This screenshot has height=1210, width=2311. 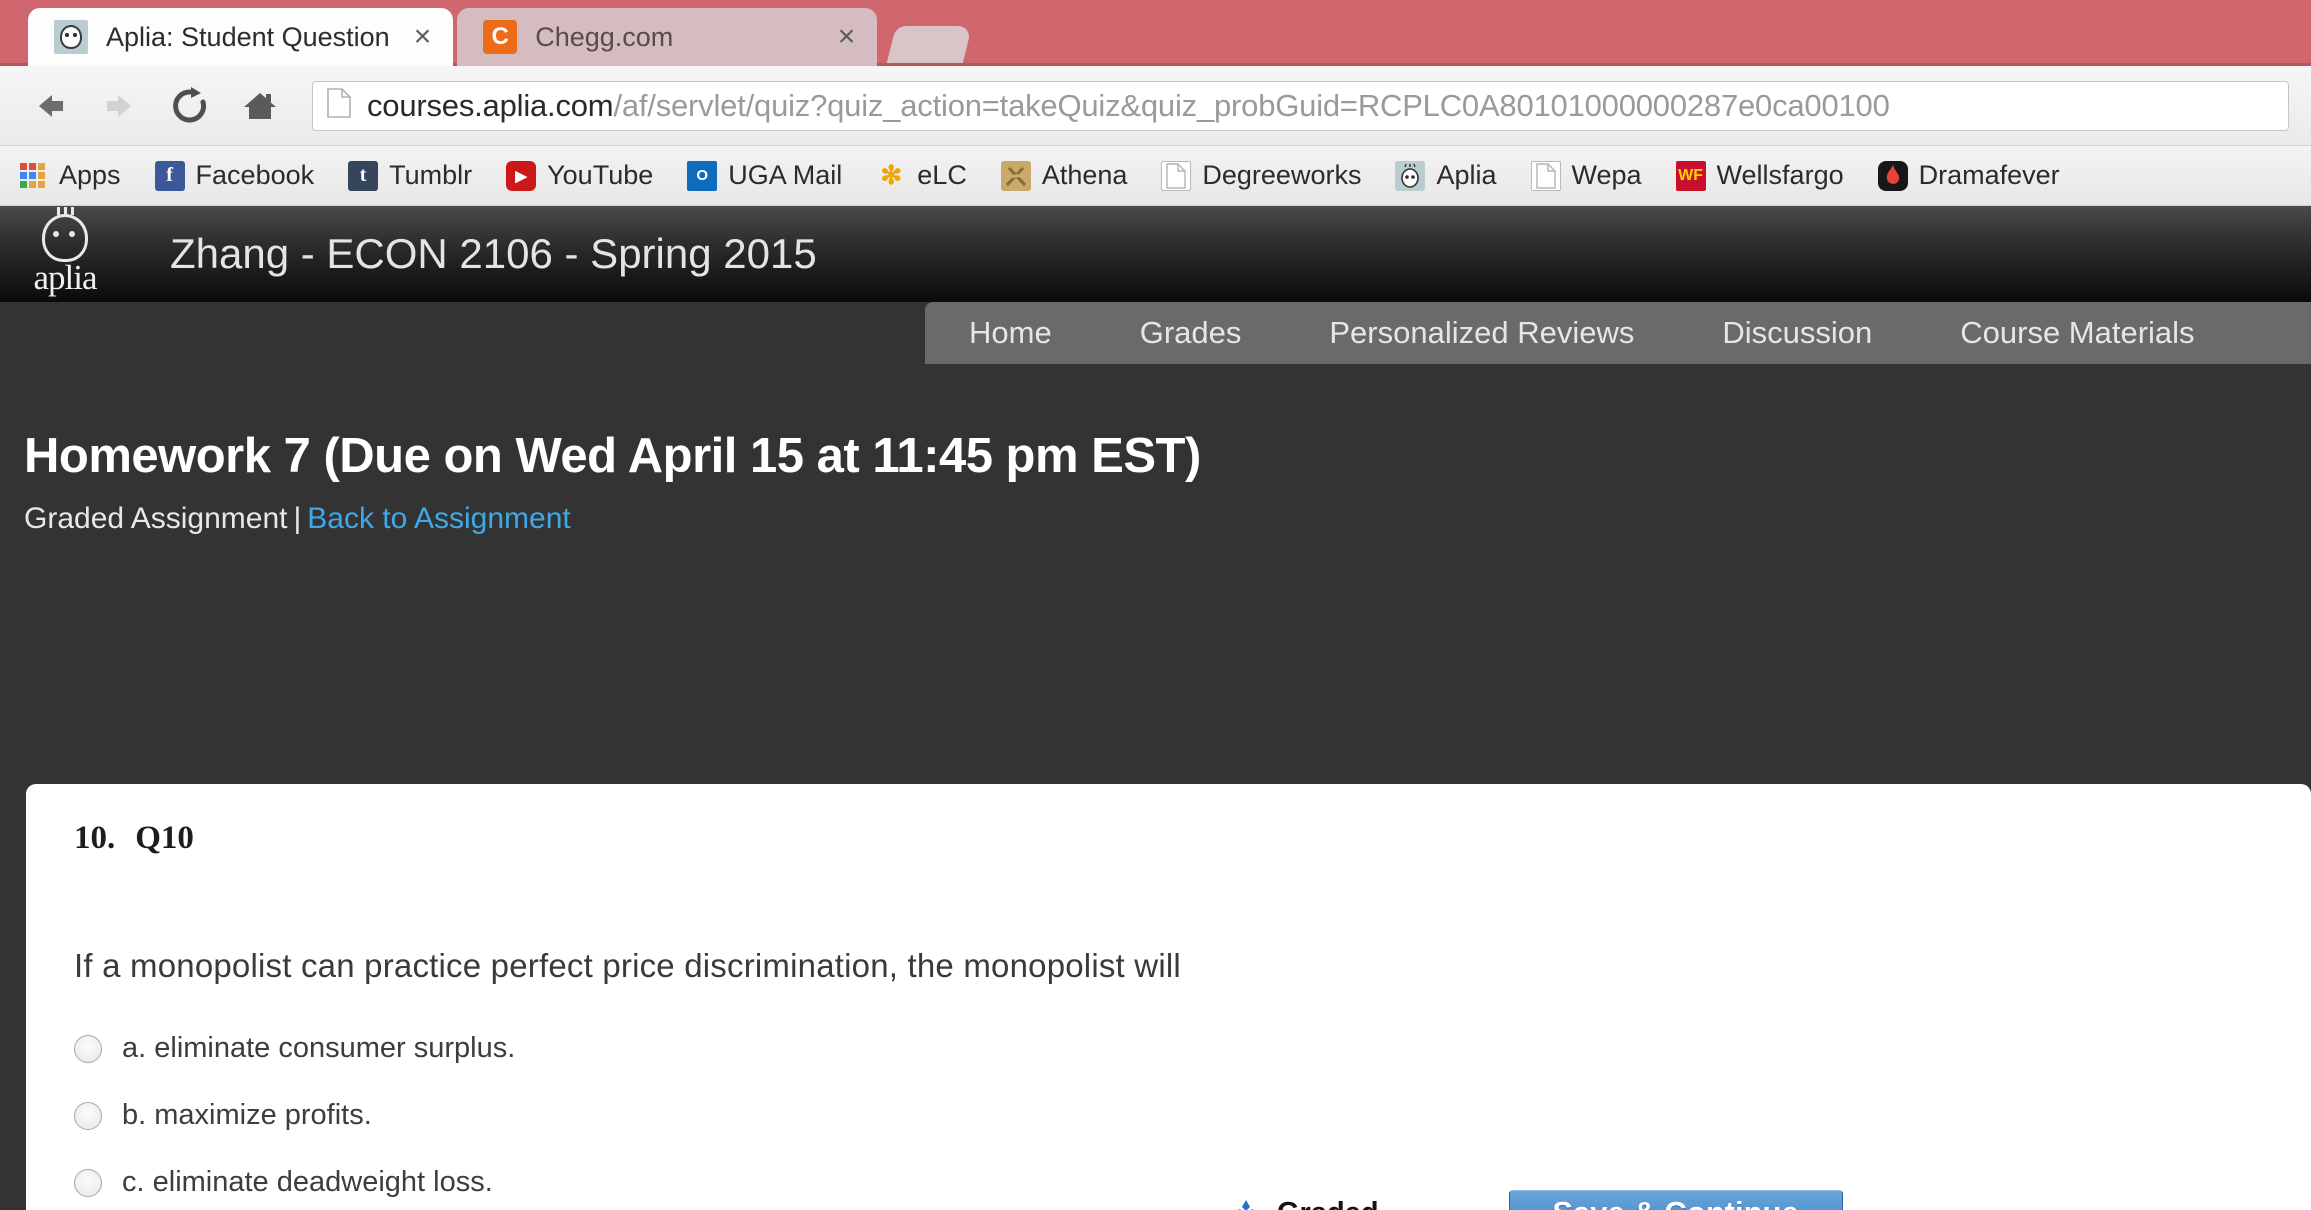 I want to click on reload-icon, so click(x=190, y=106).